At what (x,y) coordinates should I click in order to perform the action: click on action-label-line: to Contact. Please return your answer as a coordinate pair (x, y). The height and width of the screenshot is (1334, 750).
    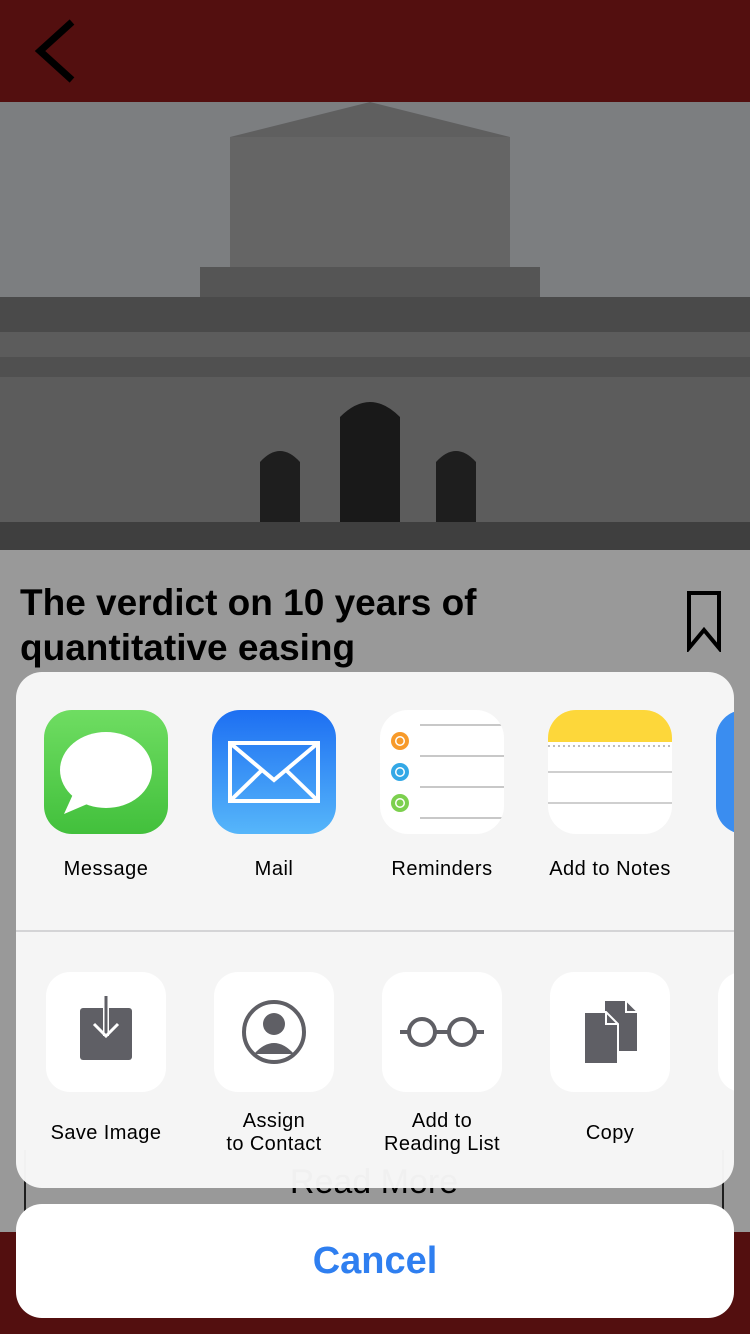
    Looking at the image, I should click on (274, 1144).